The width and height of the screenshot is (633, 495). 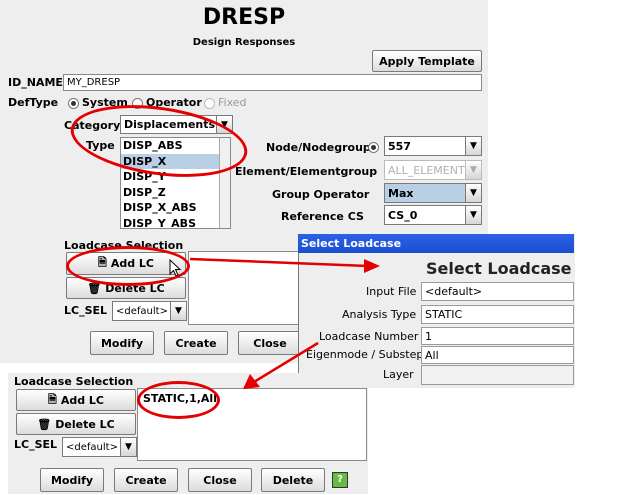 I want to click on annotation-arrow-add-lc, so click(x=279, y=262).